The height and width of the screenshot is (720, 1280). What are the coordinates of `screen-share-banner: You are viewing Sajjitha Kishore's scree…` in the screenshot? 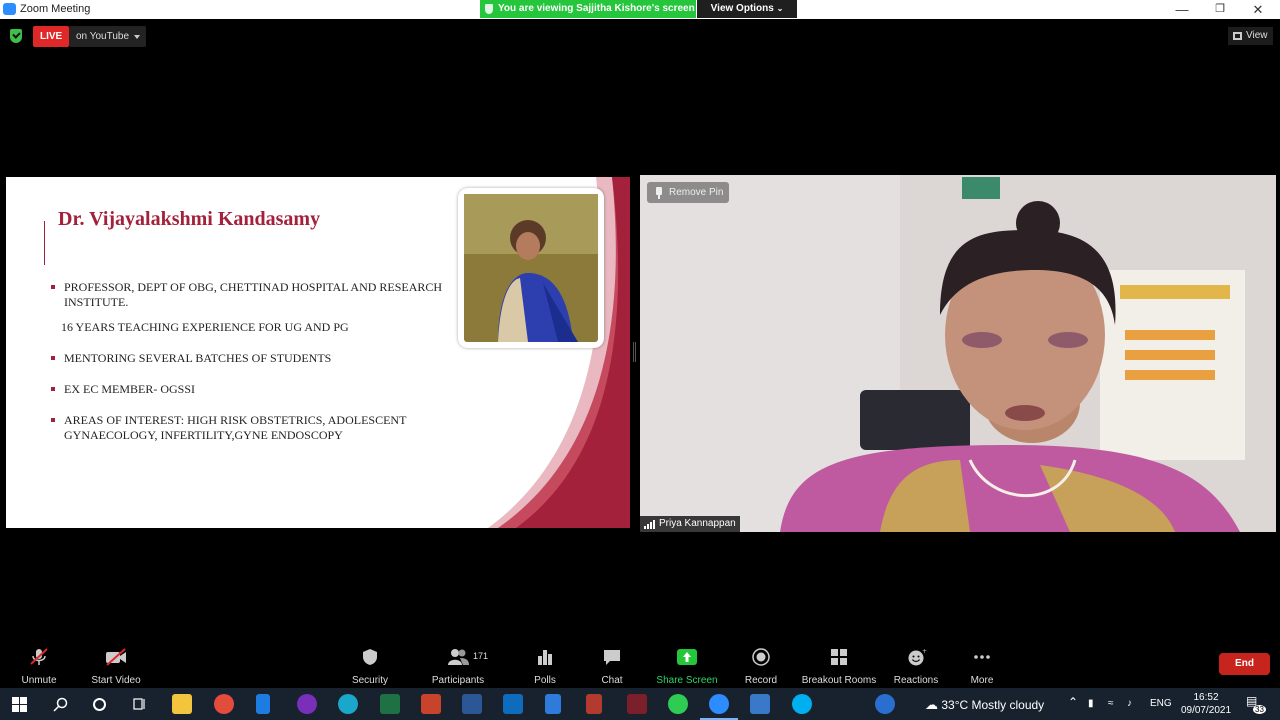 It's located at (588, 9).